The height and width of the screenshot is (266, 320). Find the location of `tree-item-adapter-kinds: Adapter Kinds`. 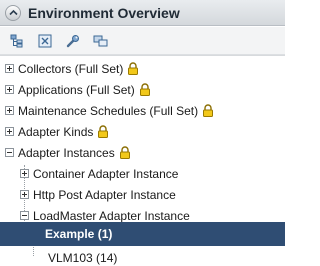

tree-item-adapter-kinds: Adapter Kinds is located at coordinates (142, 131).